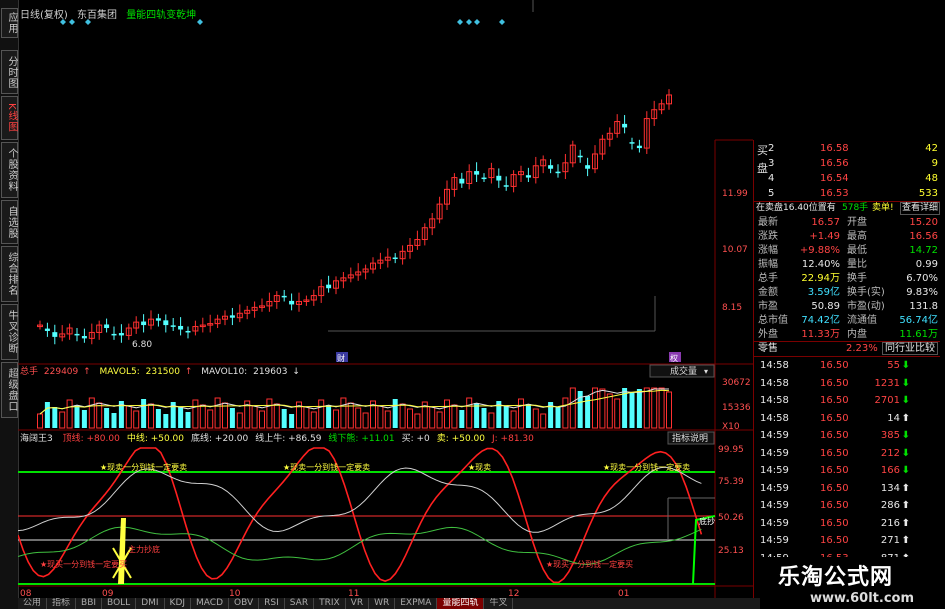  What do you see at coordinates (288, 438) in the screenshot?
I see `indicator-param: 线上牛: +86.59` at bounding box center [288, 438].